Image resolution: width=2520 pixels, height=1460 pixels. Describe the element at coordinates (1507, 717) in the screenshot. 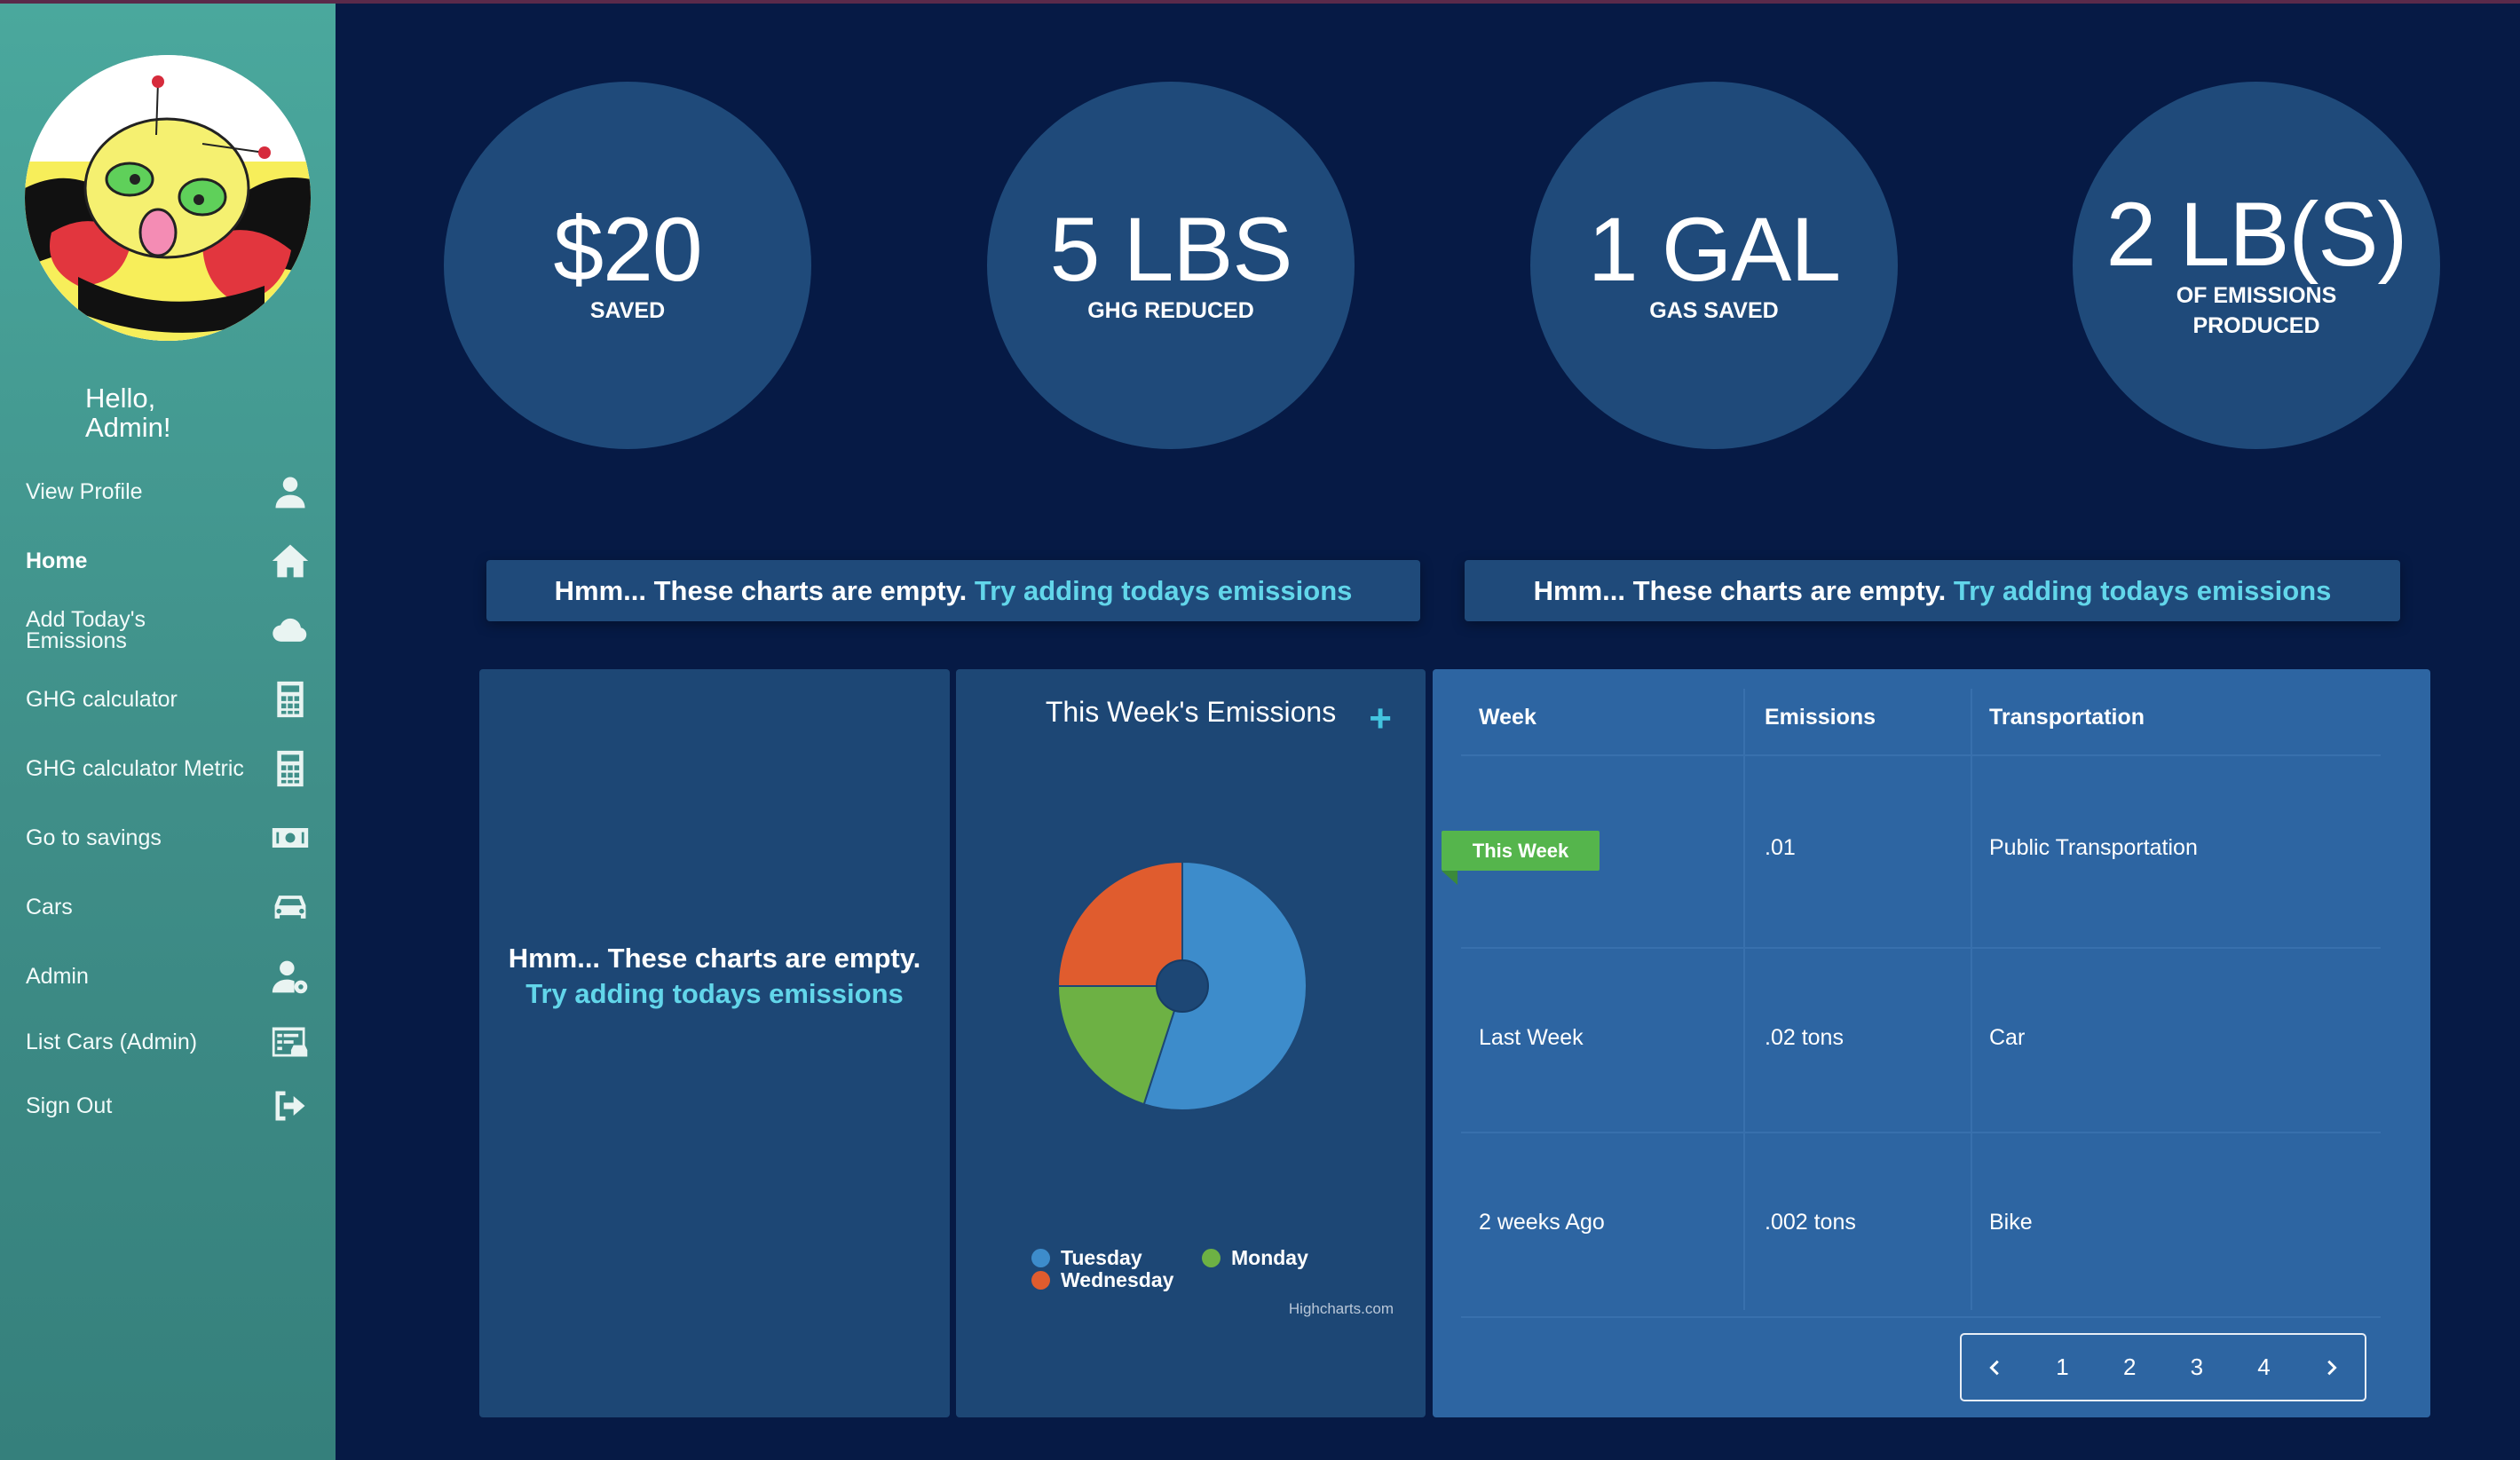

I see `column-header-week: Week` at that location.